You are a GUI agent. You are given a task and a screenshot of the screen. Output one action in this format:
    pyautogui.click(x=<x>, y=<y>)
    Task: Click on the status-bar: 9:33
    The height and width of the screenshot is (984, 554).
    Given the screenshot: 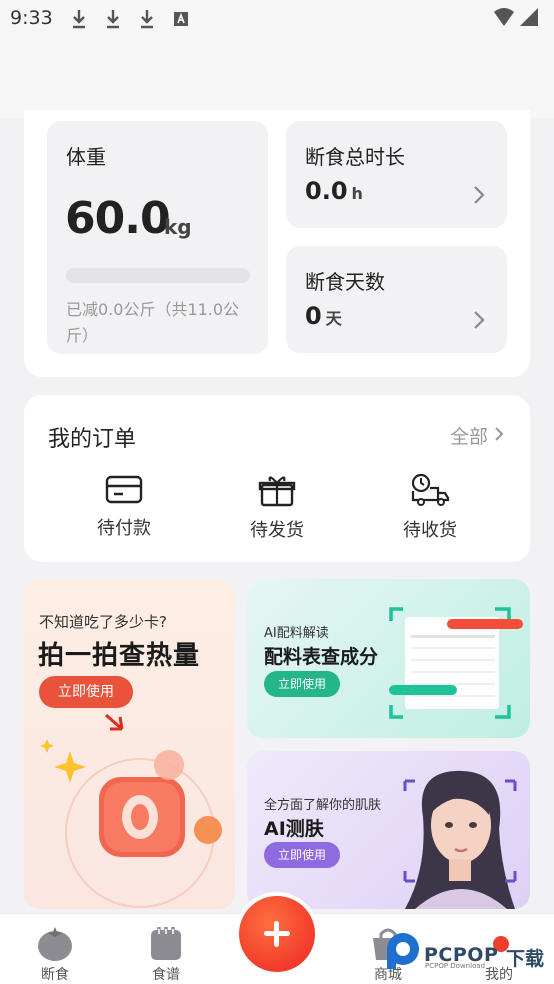 What is the action you would take?
    pyautogui.click(x=277, y=19)
    